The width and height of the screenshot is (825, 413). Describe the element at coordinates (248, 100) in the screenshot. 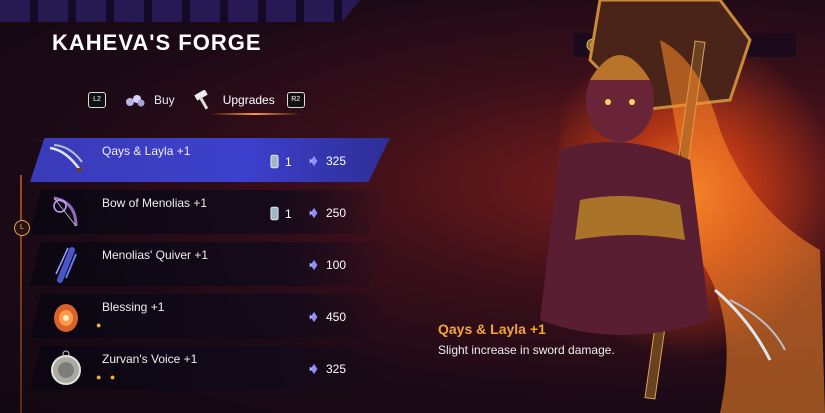

I see `tab-upgrades-label: Upgrades` at that location.